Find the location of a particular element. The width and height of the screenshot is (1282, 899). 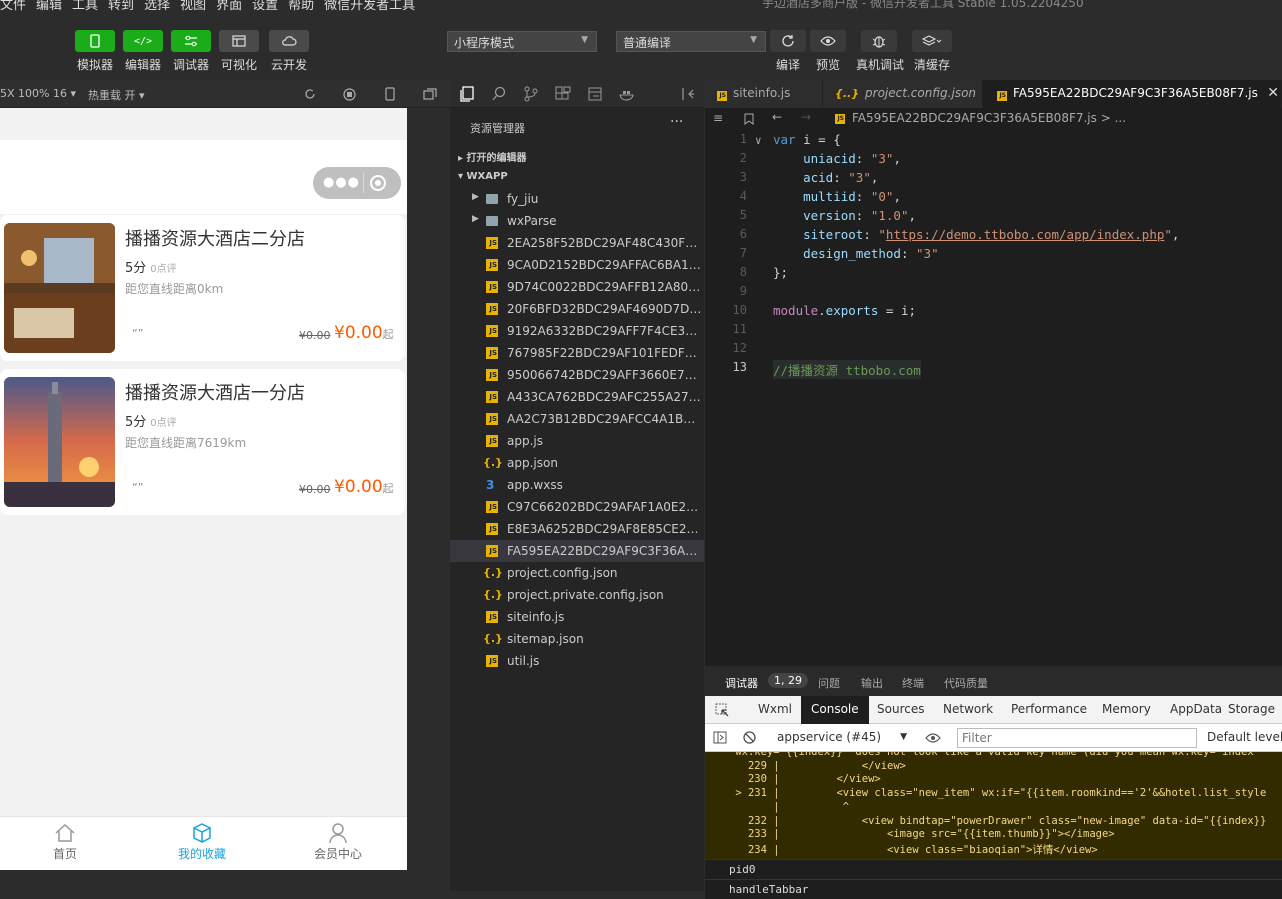

menu-view: 视图 is located at coordinates (193, 6).